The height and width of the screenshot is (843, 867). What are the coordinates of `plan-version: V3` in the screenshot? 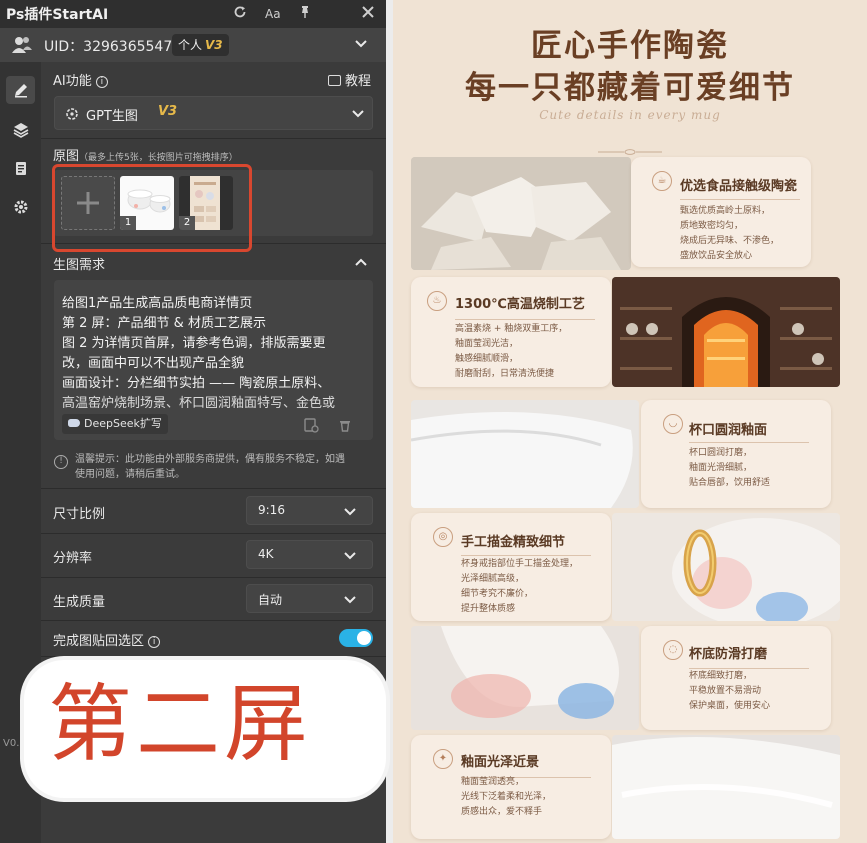 It's located at (214, 45).